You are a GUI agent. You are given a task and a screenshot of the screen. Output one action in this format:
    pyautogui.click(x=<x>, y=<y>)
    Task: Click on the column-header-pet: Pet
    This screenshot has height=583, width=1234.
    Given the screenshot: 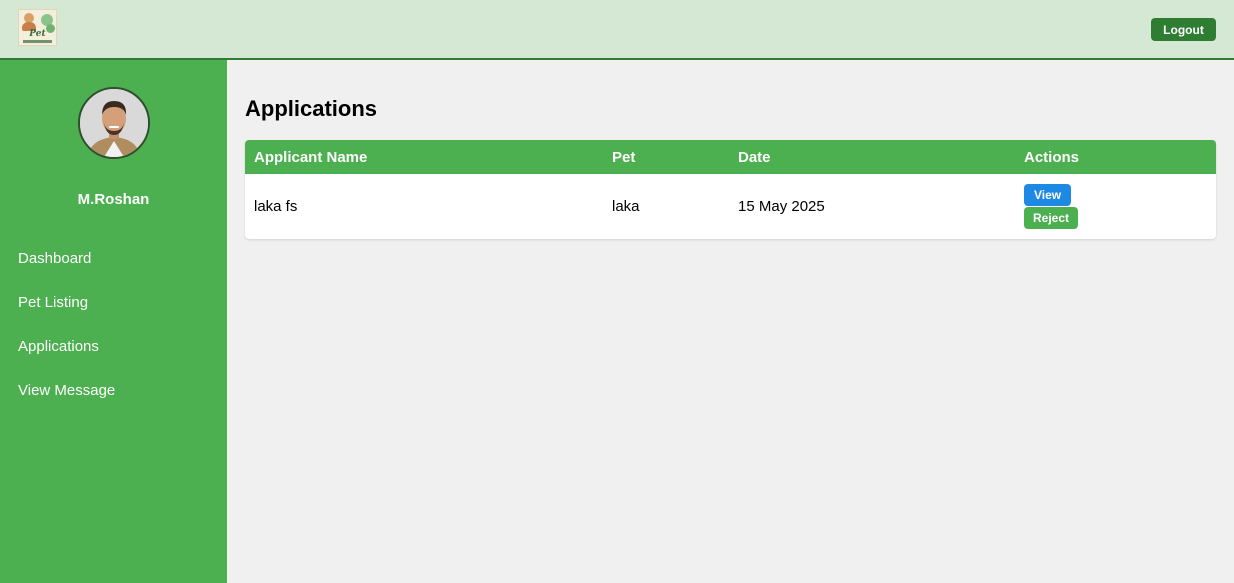 What is the action you would take?
    pyautogui.click(x=624, y=157)
    